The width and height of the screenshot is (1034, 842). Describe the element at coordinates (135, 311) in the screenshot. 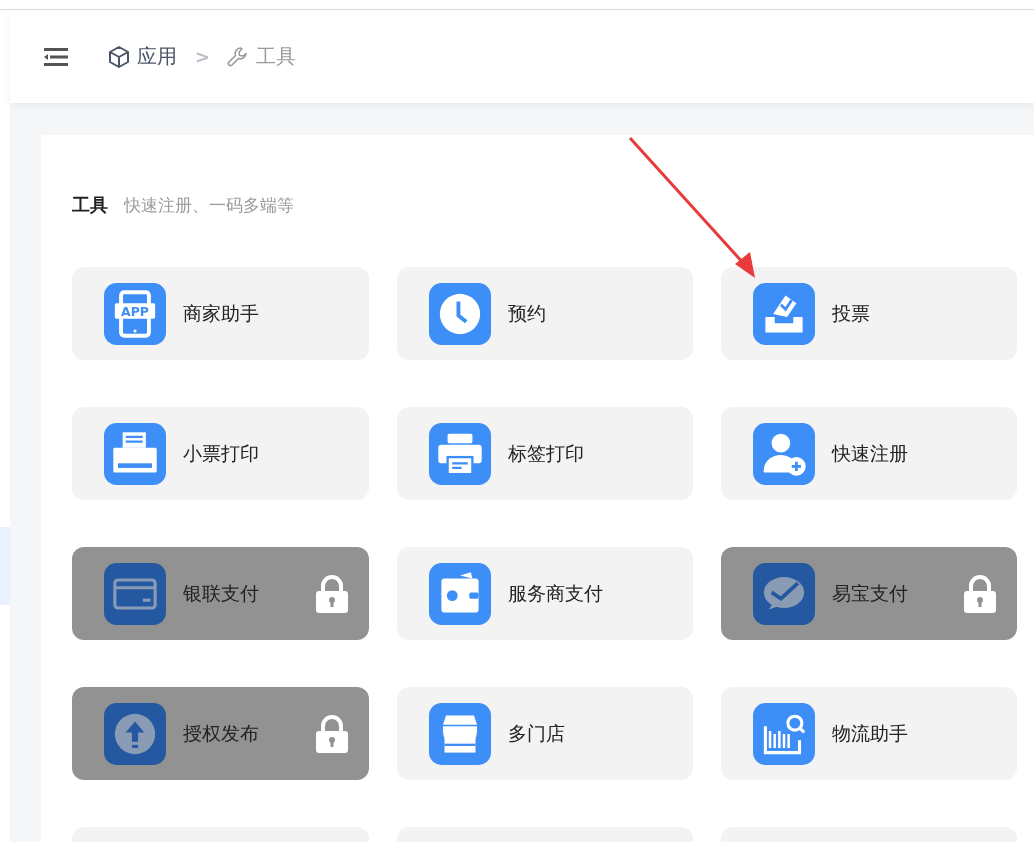

I see `app-icon-text: APP` at that location.